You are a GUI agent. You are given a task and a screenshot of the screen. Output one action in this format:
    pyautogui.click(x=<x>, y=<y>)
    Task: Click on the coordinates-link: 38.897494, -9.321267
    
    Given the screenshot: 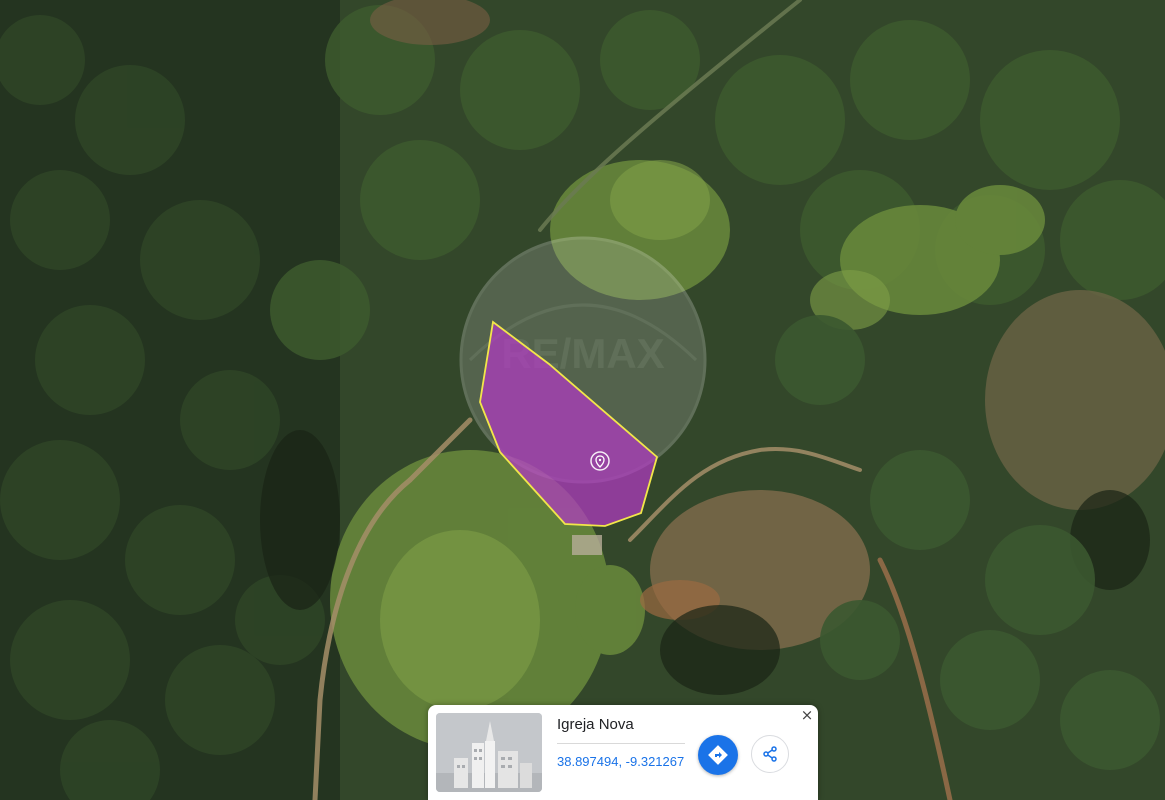 What is the action you would take?
    pyautogui.click(x=620, y=761)
    